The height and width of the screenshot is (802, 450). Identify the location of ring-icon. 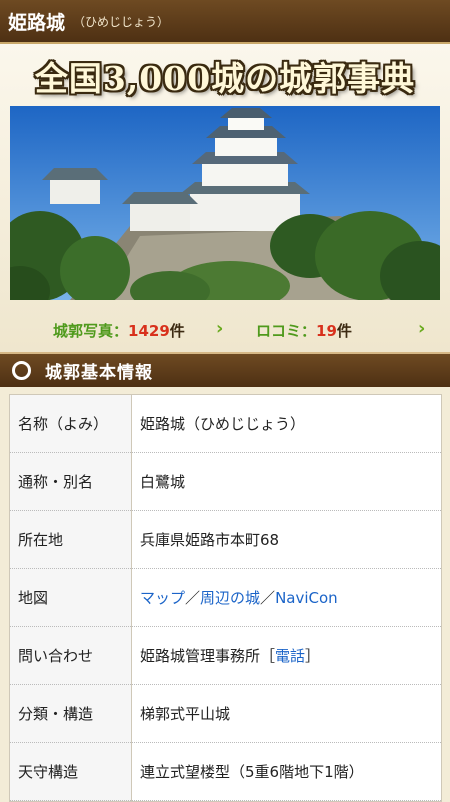
(21, 370).